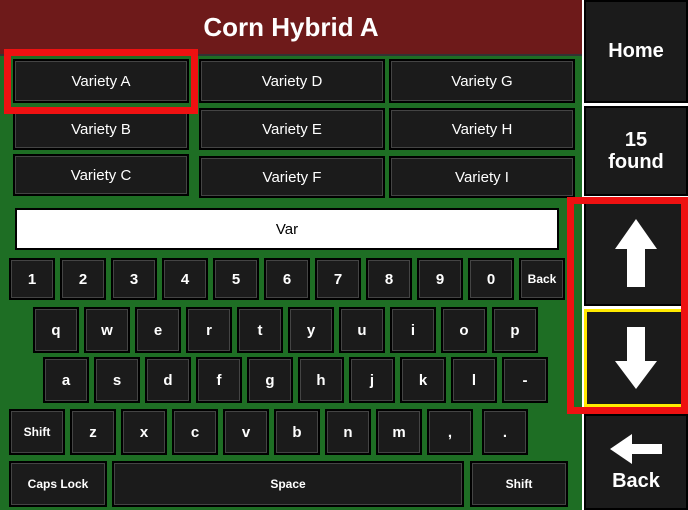 The image size is (688, 510). Describe the element at coordinates (348, 432) in the screenshot. I see `key: n` at that location.